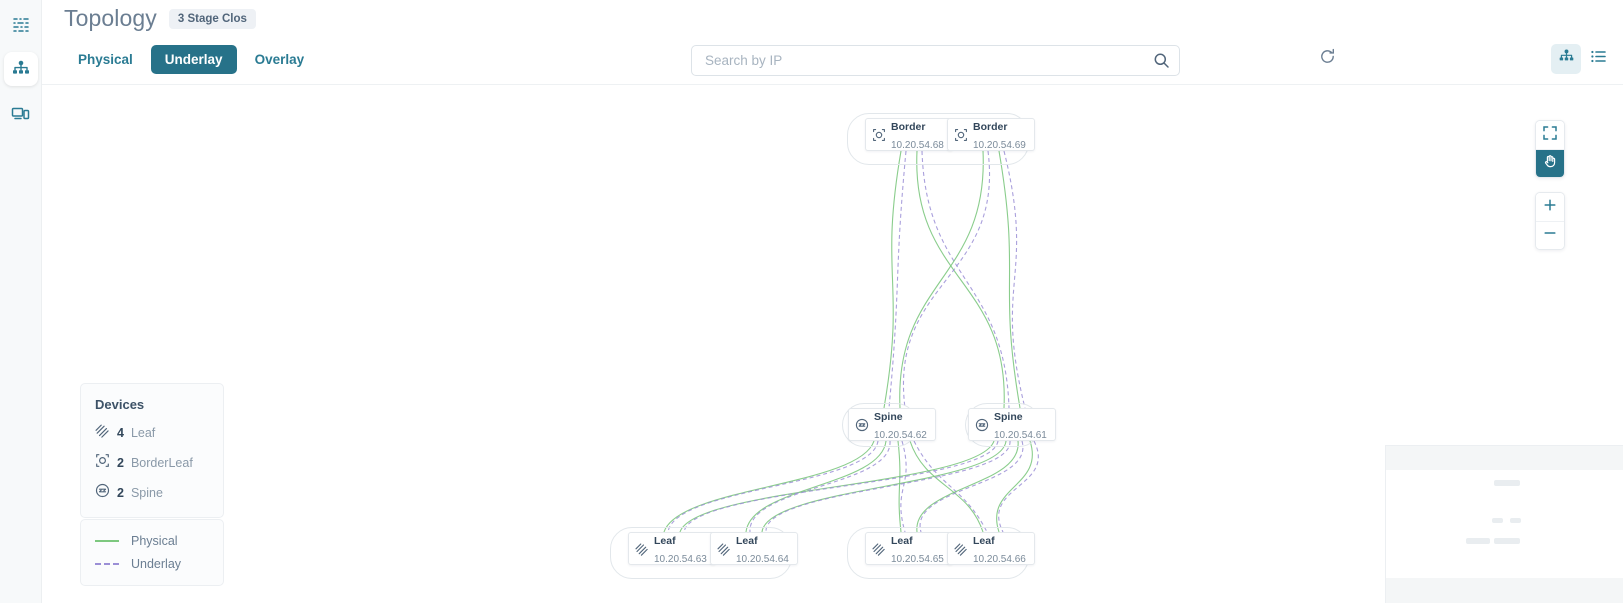 The image size is (1623, 603). I want to click on list-icon, so click(1598, 59).